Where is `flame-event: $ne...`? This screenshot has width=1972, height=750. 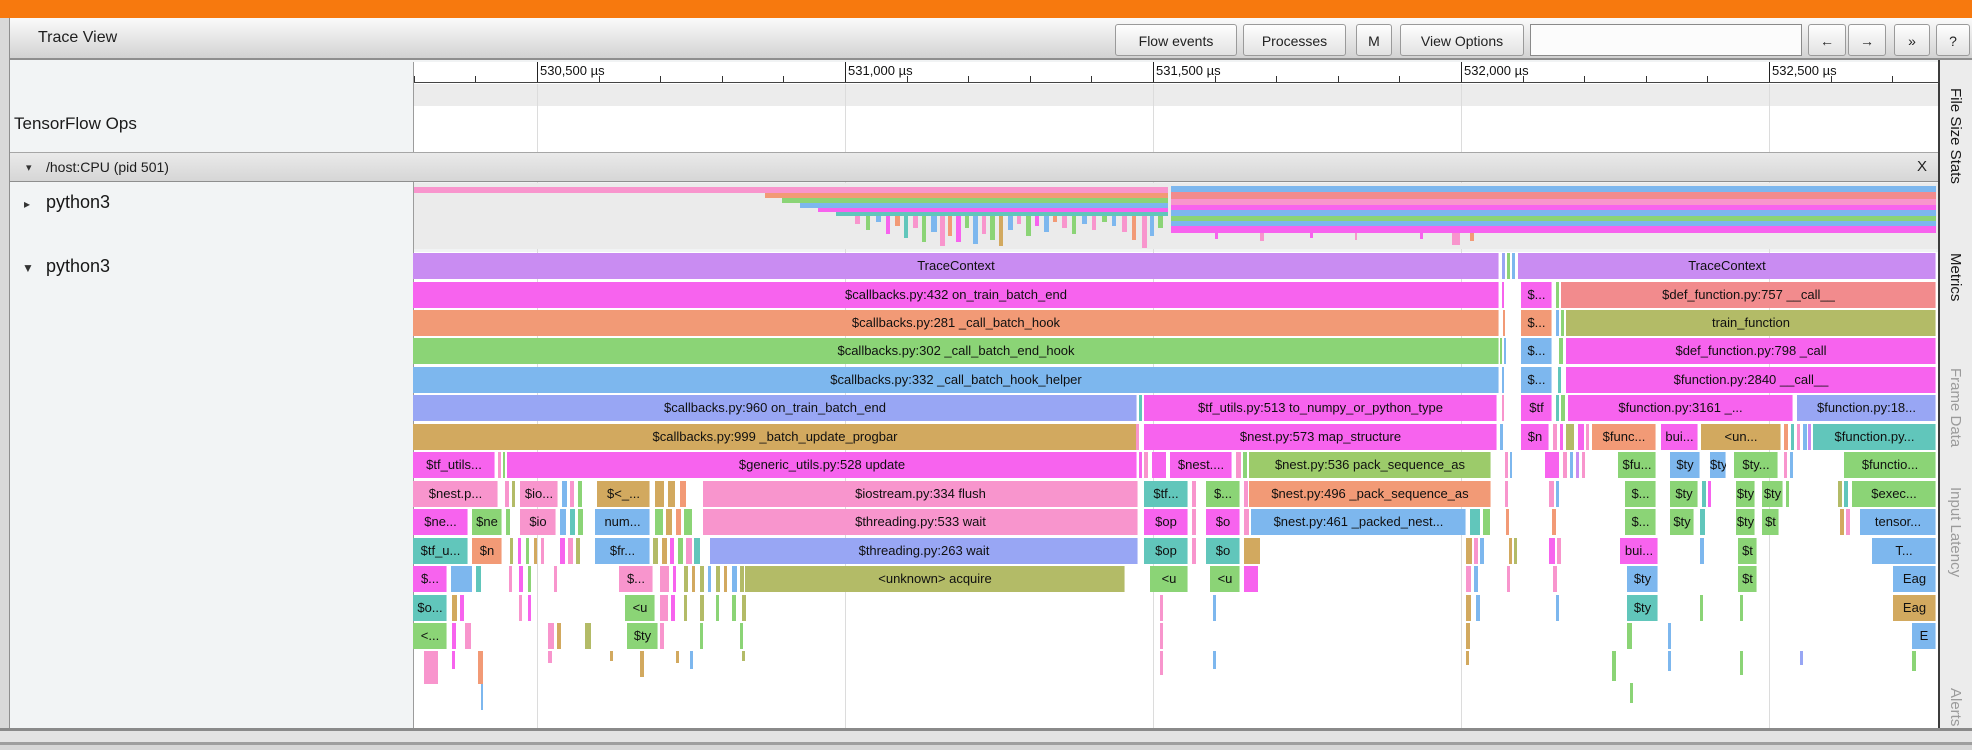 flame-event: $ne... is located at coordinates (440, 522).